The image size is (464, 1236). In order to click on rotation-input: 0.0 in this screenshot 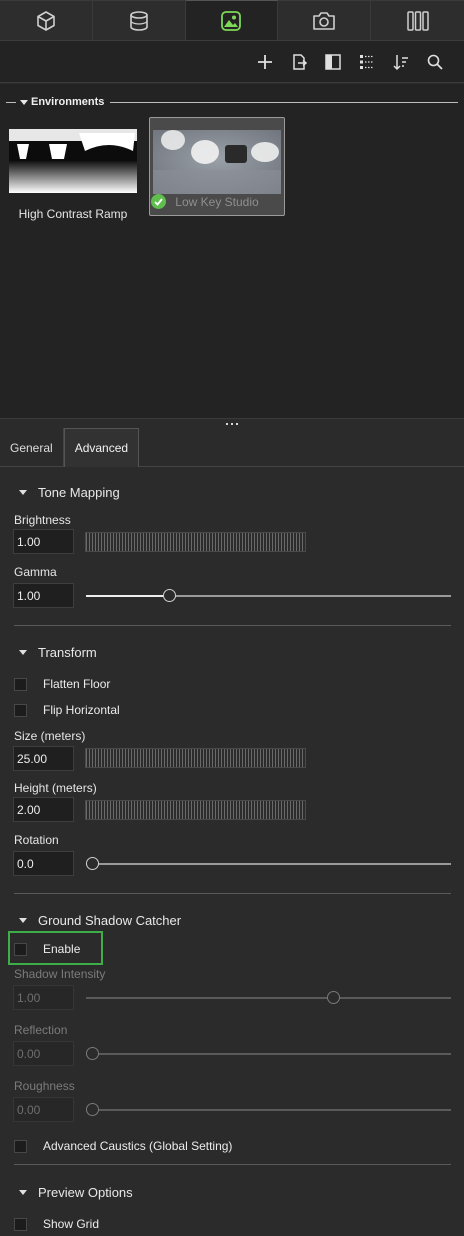, I will do `click(43, 863)`.